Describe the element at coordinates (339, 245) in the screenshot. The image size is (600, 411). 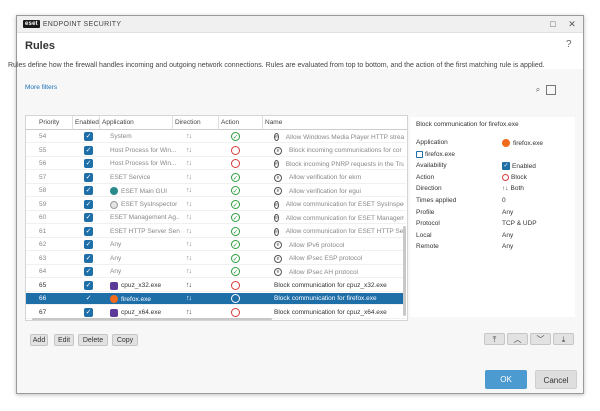
I see `name-cell: e Allow IPv6 protocol` at that location.